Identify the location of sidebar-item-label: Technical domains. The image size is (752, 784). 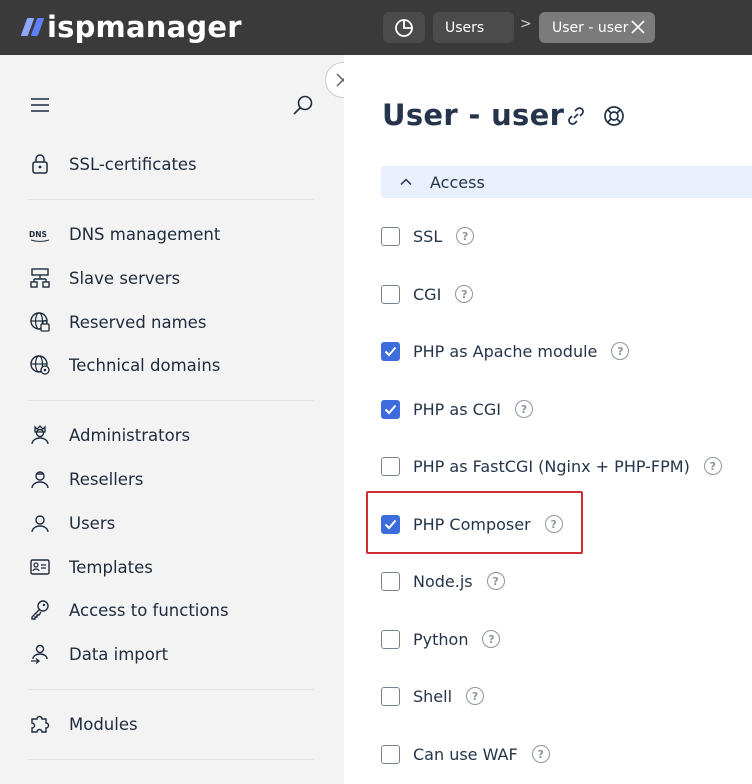
(145, 365).